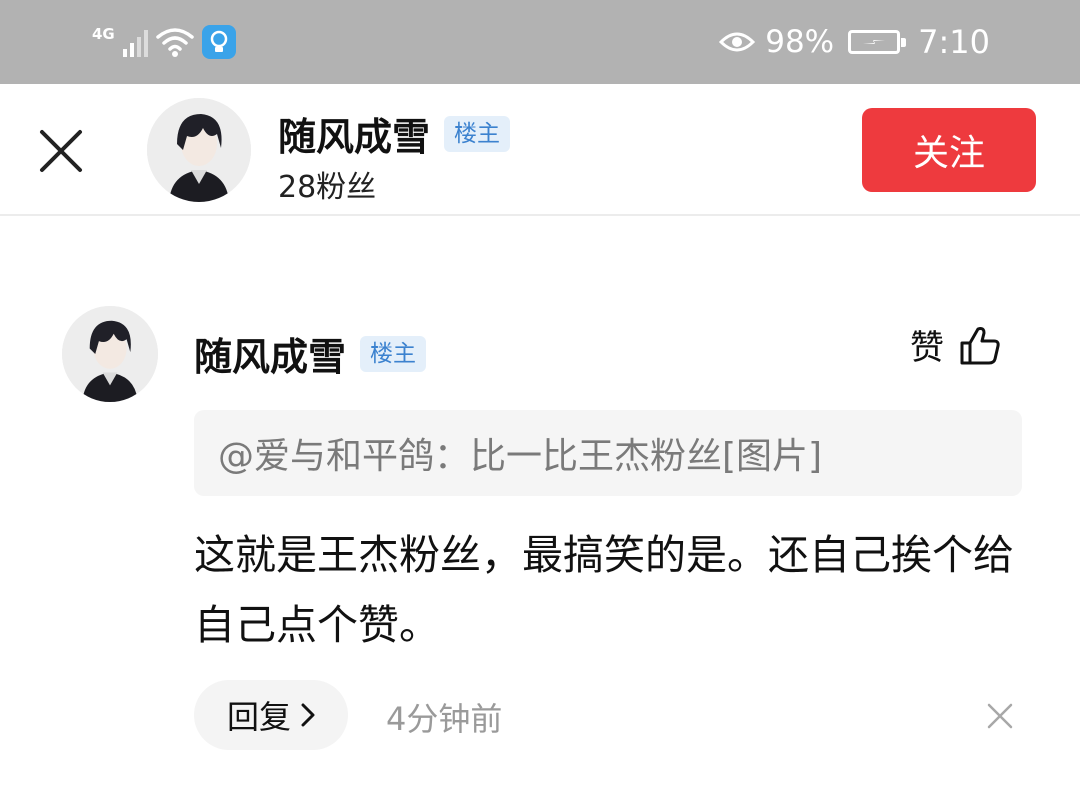 This screenshot has width=1080, height=804. Describe the element at coordinates (800, 42) in the screenshot. I see `battery-percent: 98%` at that location.